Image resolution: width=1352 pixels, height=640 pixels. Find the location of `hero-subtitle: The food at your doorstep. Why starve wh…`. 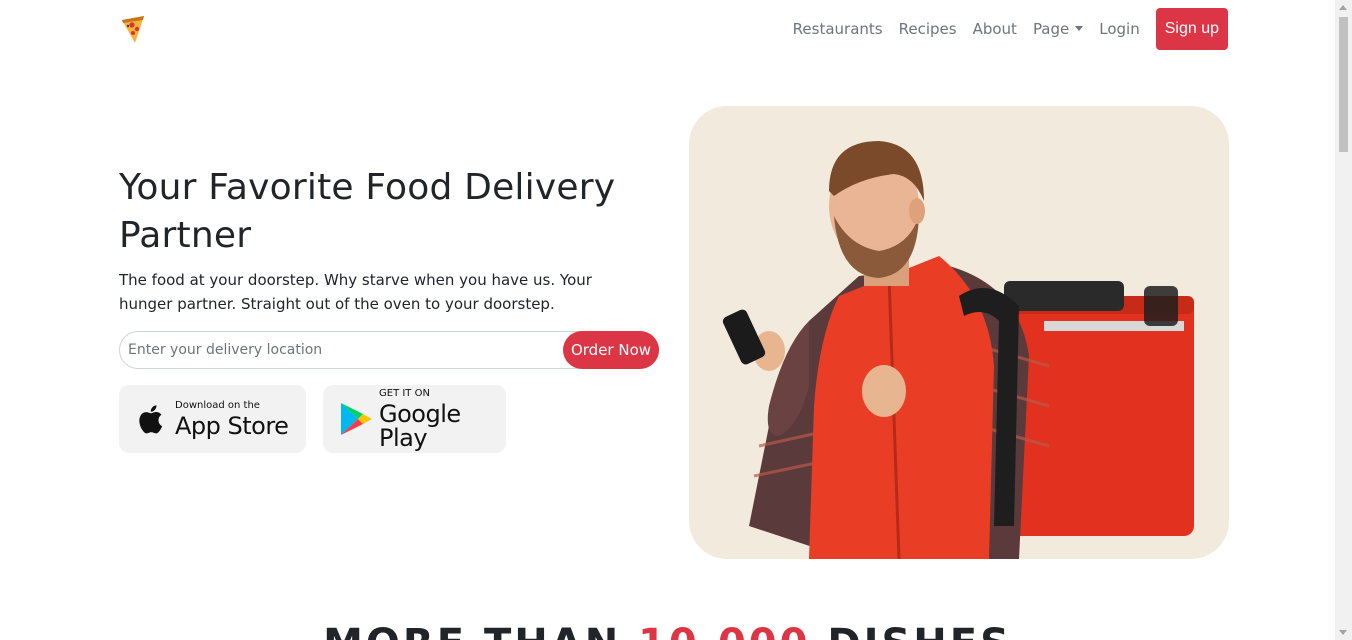

hero-subtitle: The food at your doorstep. Why starve wh… is located at coordinates (355, 292).